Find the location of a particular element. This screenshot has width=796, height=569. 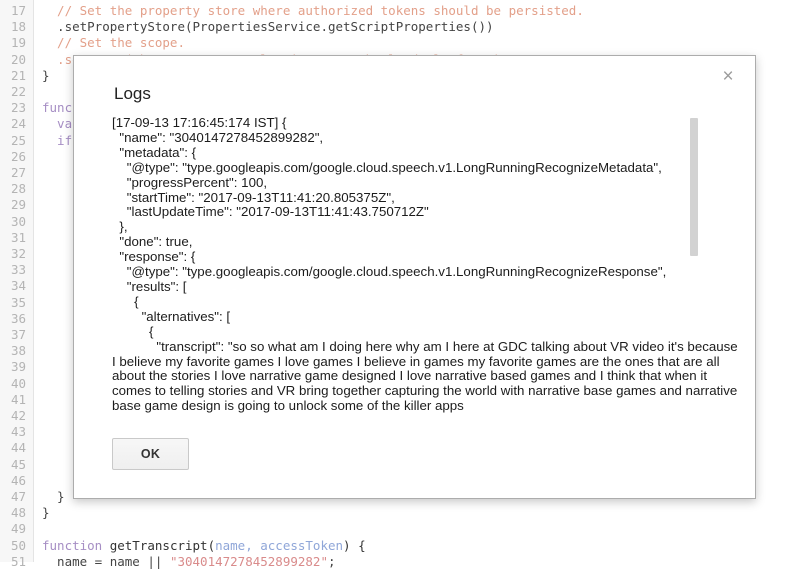

code-token: ) { is located at coordinates (354, 545).